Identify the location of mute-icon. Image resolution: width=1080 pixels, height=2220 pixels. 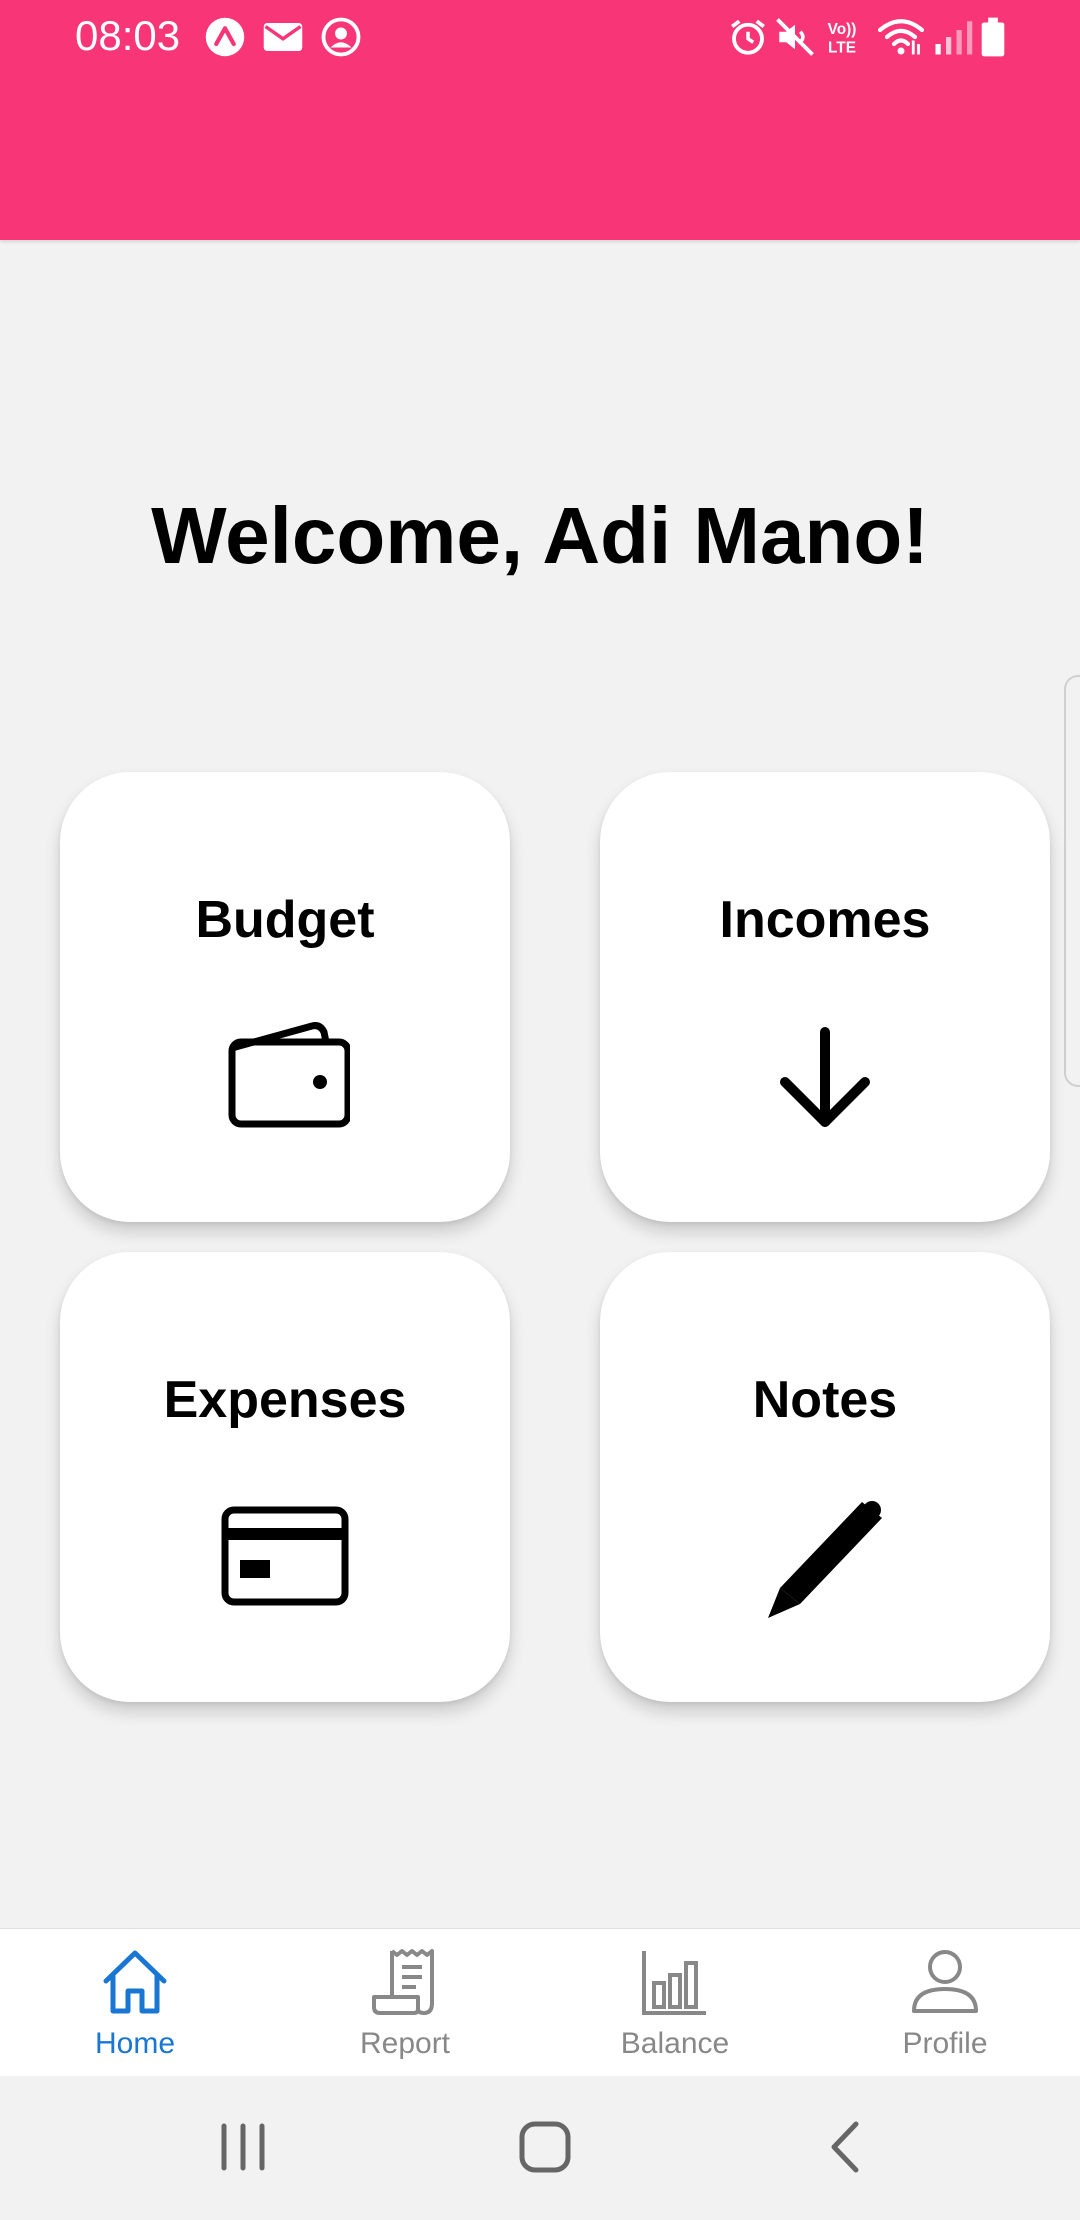
(795, 37).